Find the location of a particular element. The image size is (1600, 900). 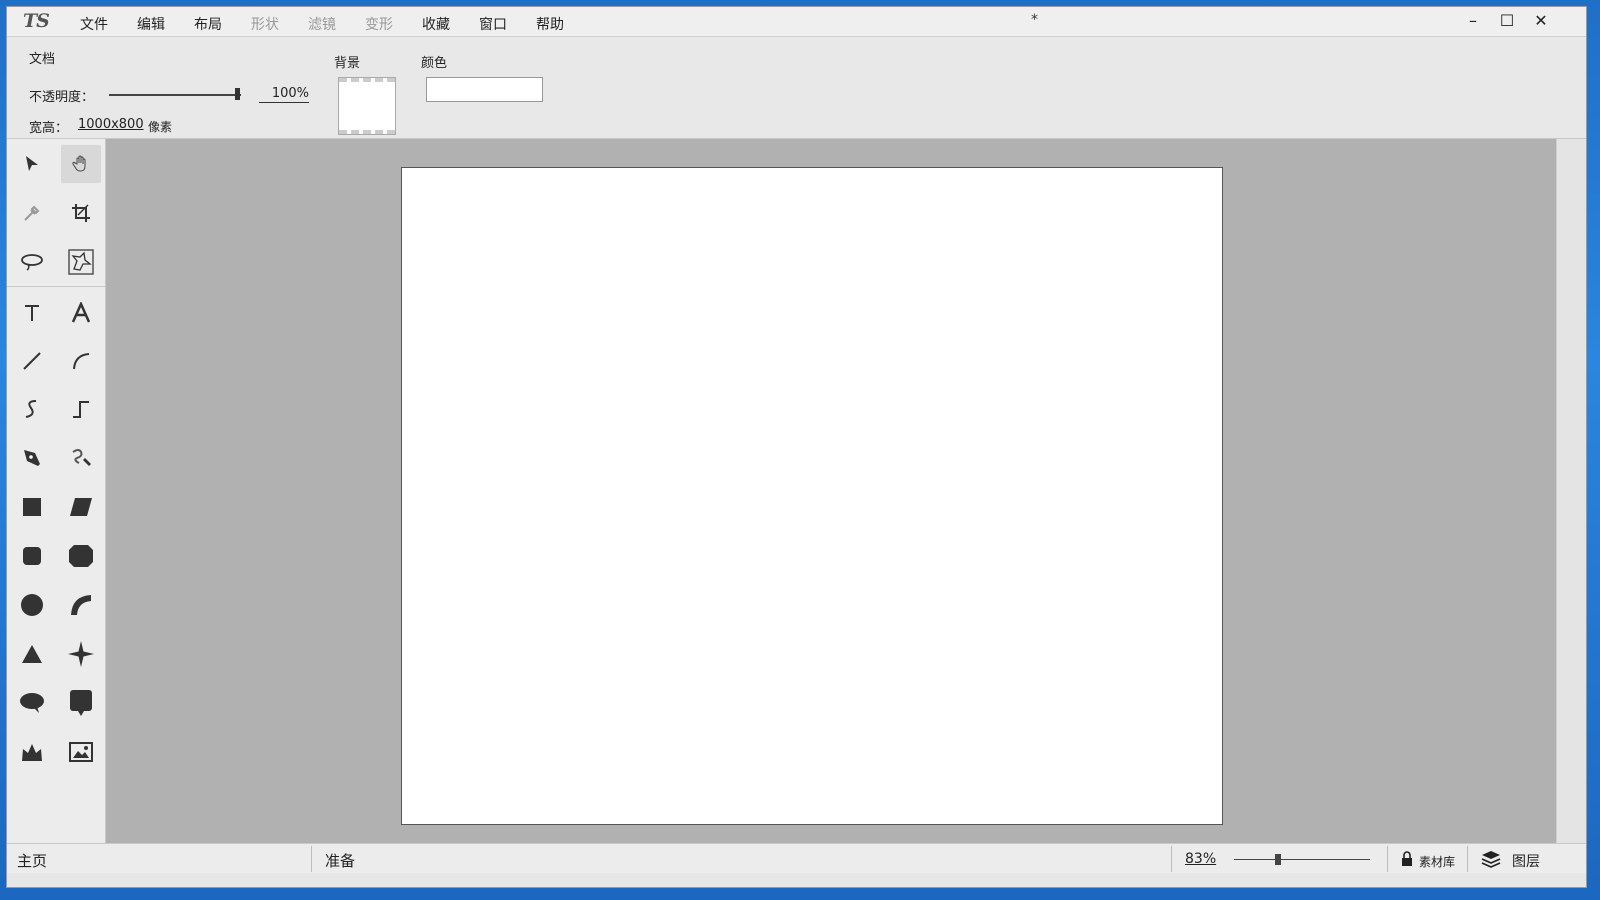

menu-layout: 布局 is located at coordinates (208, 24).